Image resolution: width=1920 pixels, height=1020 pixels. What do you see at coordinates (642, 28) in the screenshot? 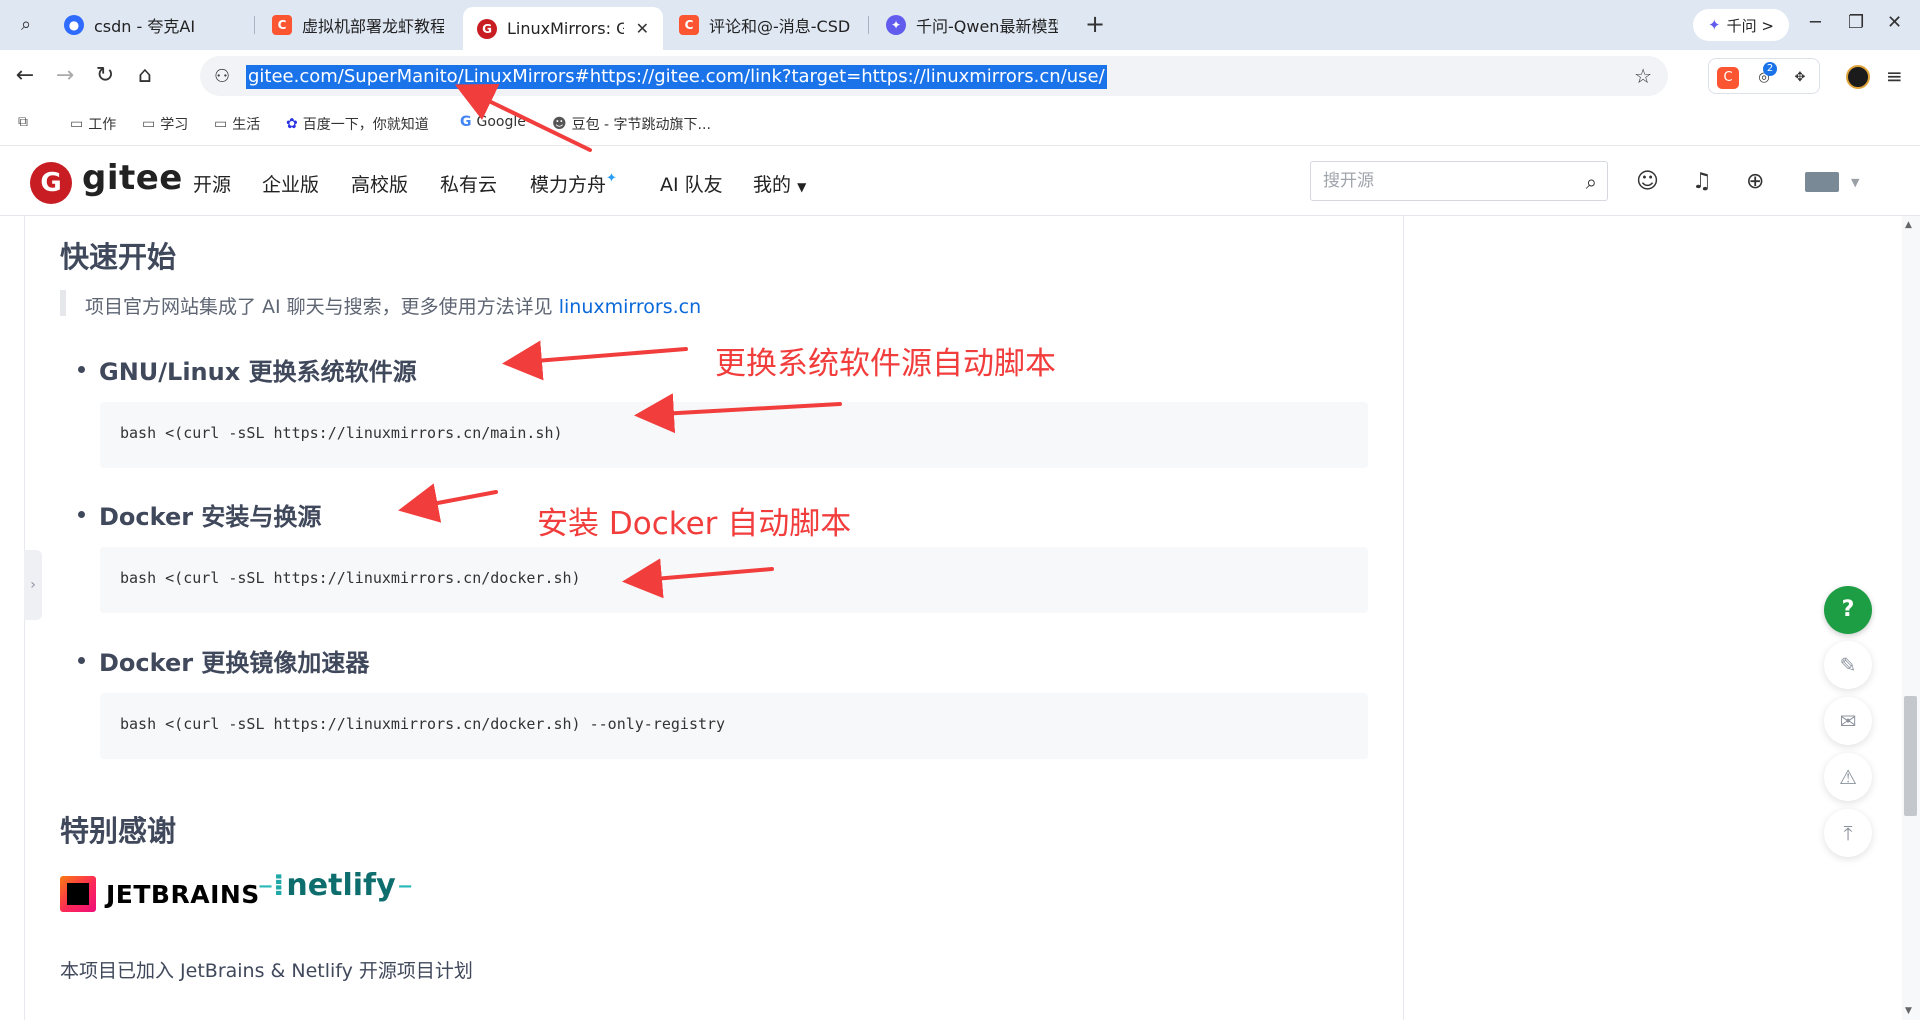
I see `close-tab-icon: ✕` at bounding box center [642, 28].